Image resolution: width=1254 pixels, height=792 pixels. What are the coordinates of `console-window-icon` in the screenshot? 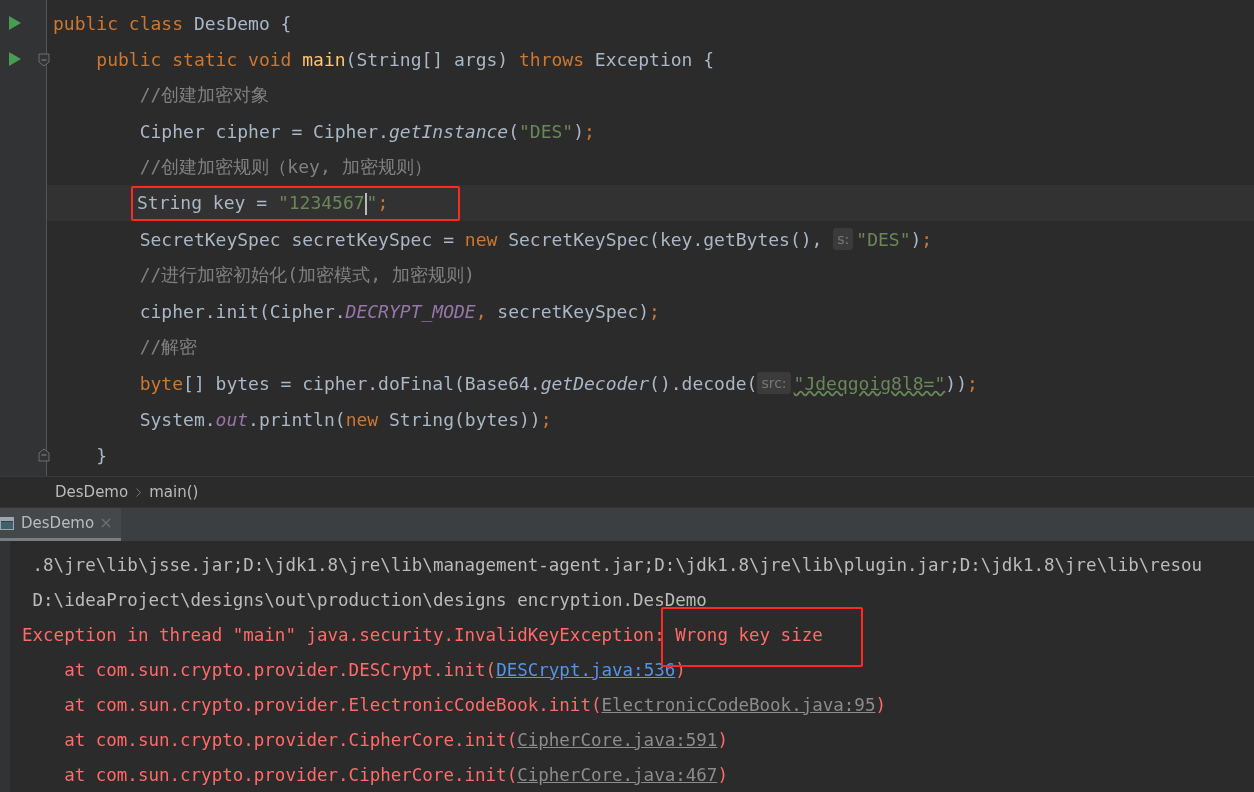 It's located at (7, 523).